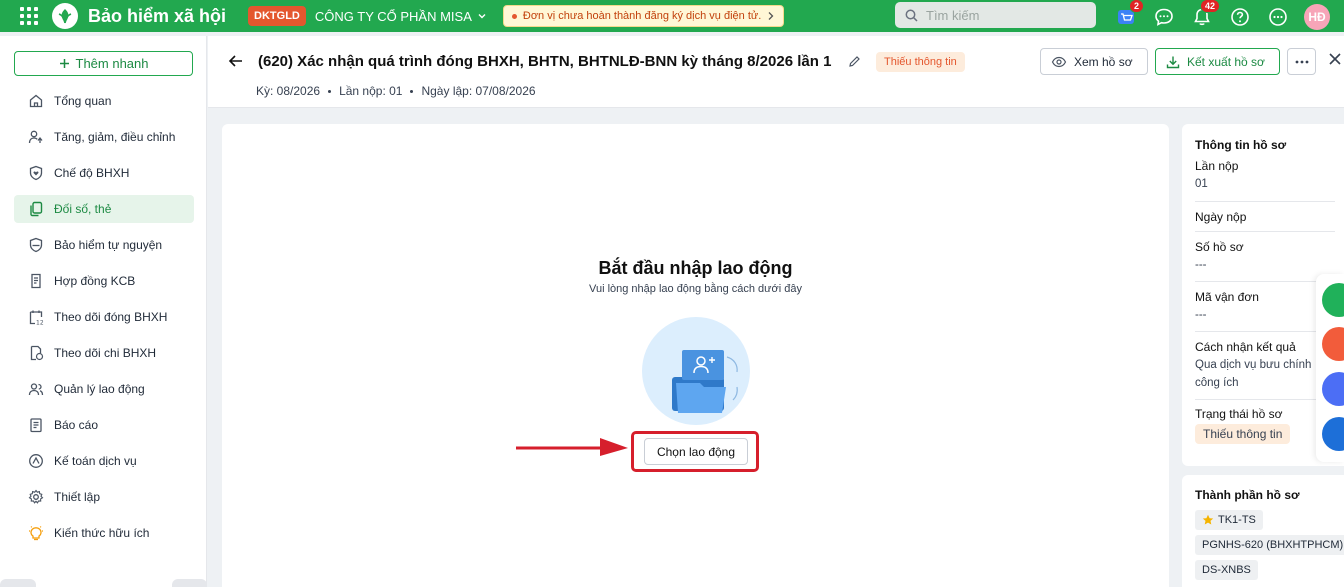 The image size is (1344, 587). I want to click on component-chip: TK1-TS, so click(1229, 520).